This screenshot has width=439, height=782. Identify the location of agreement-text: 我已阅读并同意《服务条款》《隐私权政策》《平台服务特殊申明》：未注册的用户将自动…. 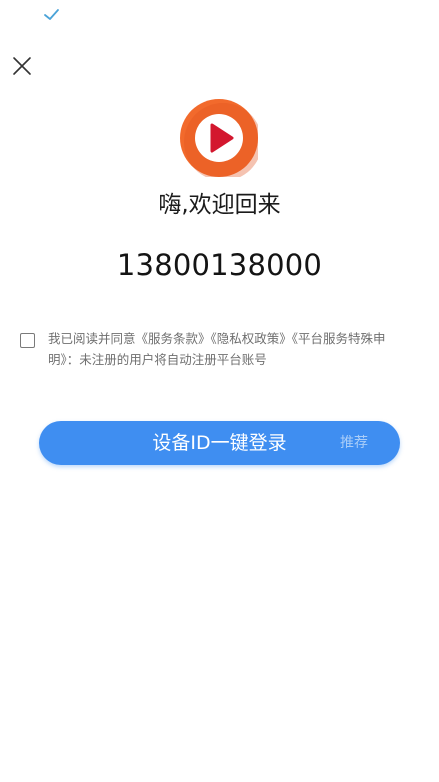
(220, 349).